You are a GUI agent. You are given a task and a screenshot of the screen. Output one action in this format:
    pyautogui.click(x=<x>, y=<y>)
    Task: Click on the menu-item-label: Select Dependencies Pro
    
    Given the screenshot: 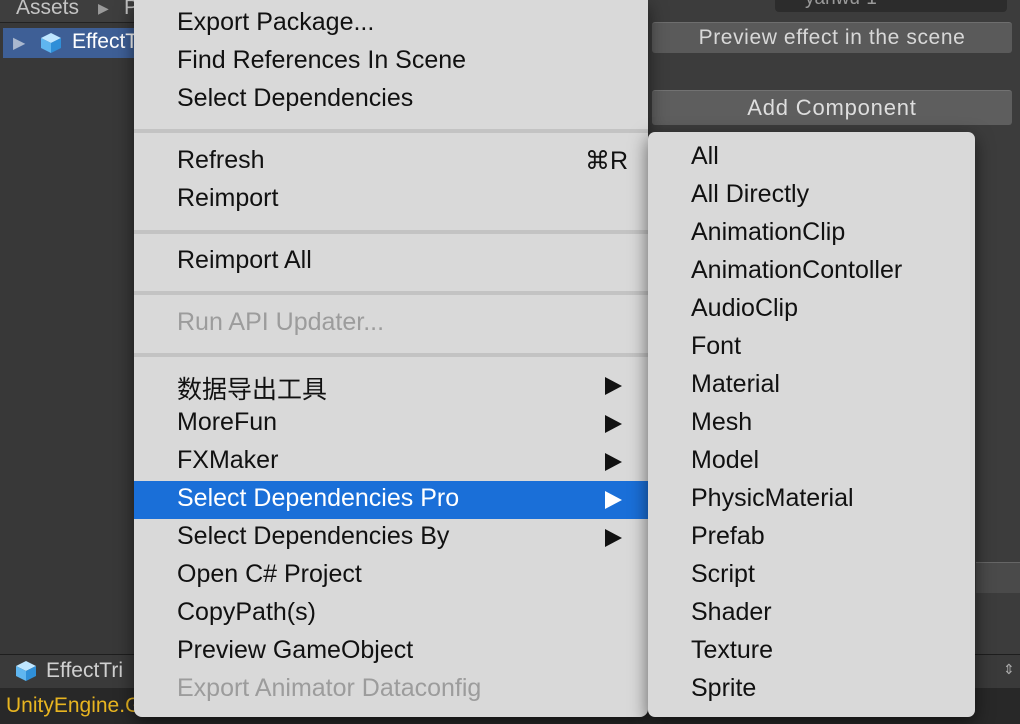 What is the action you would take?
    pyautogui.click(x=318, y=498)
    